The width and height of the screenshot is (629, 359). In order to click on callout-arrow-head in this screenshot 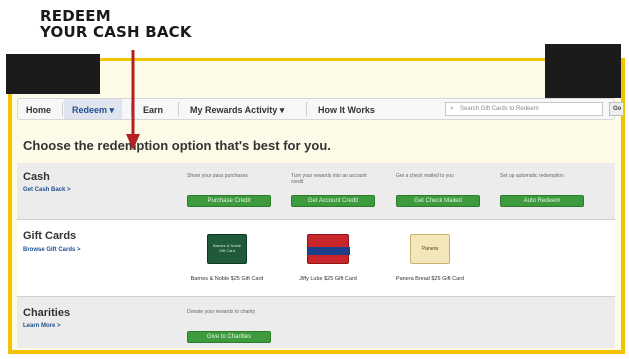, I will do `click(133, 142)`.